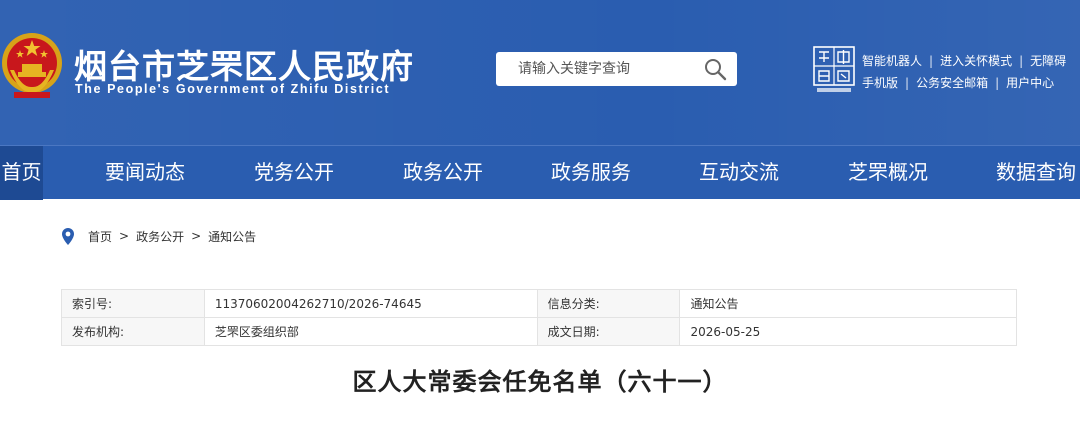 This screenshot has height=426, width=1080. What do you see at coordinates (1030, 83) in the screenshot?
I see `user-center-link: 用户中心` at bounding box center [1030, 83].